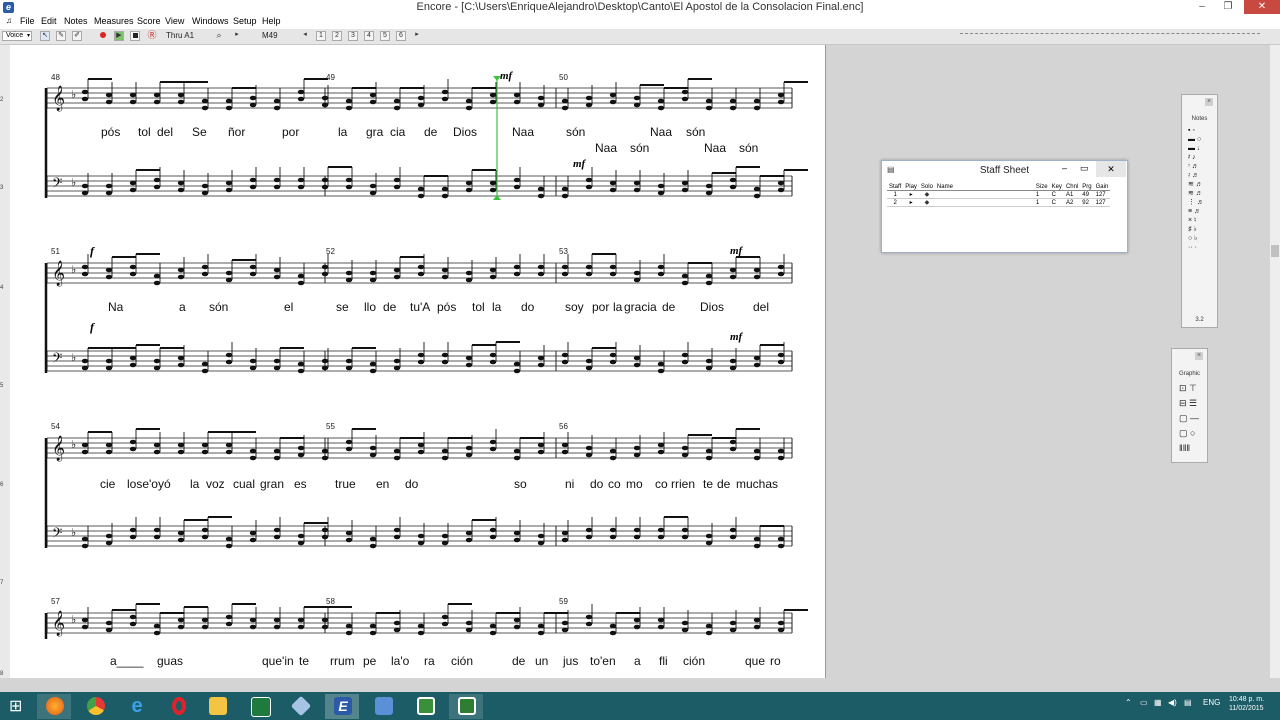 The image size is (1280, 720). Describe the element at coordinates (640, 307) in the screenshot. I see `lyric: gracia` at that location.